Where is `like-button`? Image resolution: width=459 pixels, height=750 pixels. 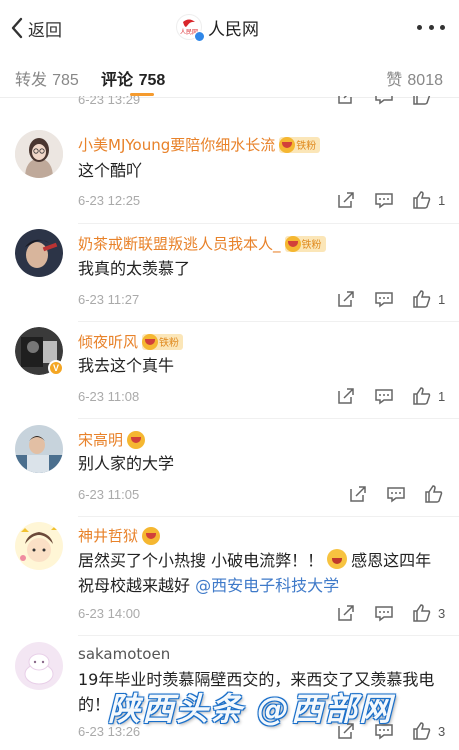
like-button is located at coordinates (437, 494).